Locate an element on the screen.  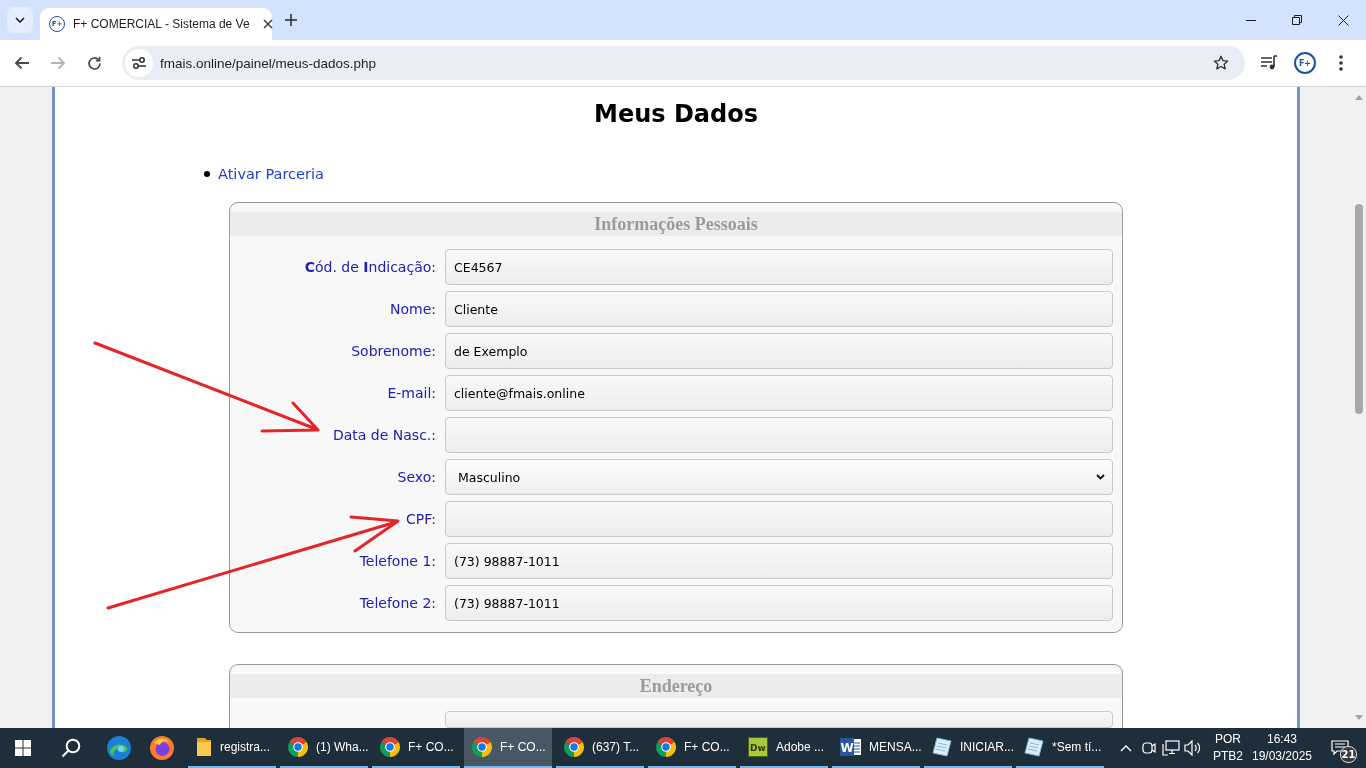
app-tile-icon: Dw is located at coordinates (758, 747).